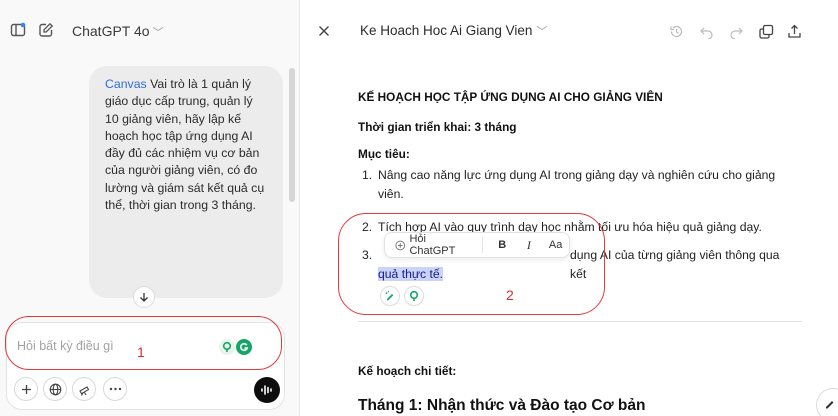 This screenshot has width=838, height=416. What do you see at coordinates (510, 295) in the screenshot?
I see `annotation-label-2: 2` at bounding box center [510, 295].